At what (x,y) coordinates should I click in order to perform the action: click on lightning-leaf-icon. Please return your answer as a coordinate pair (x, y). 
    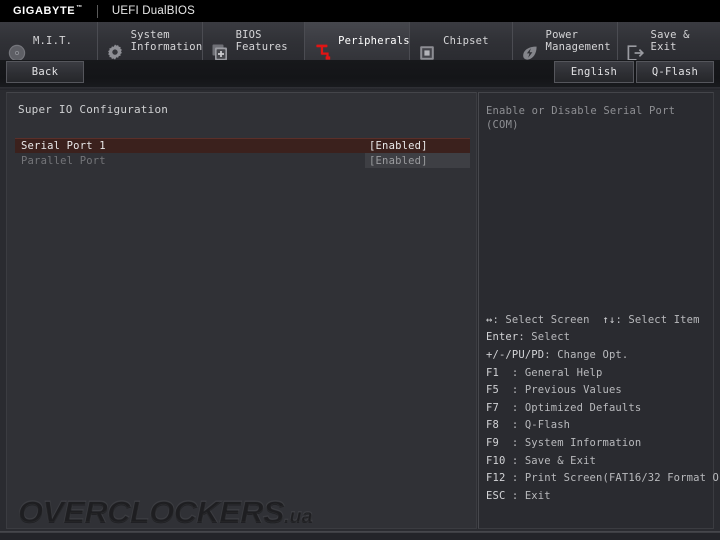
    Looking at the image, I should click on (530, 45).